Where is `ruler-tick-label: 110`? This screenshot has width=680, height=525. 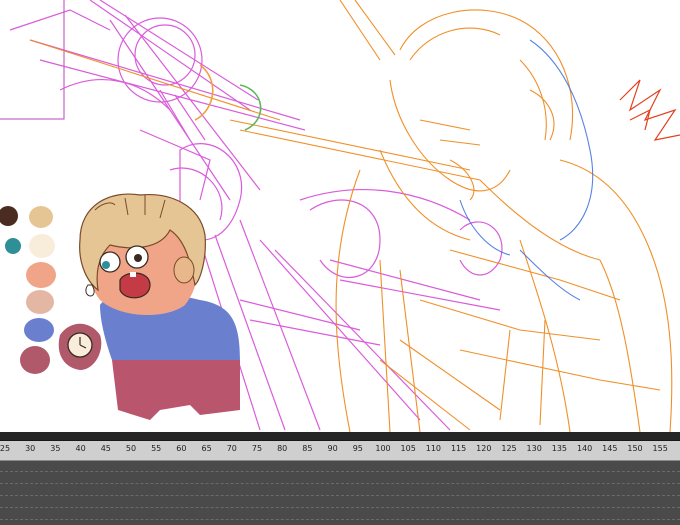 ruler-tick-label: 110 is located at coordinates (433, 448).